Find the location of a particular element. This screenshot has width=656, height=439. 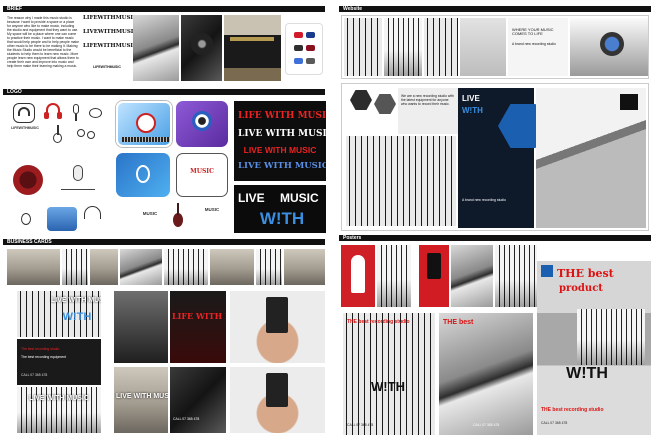

card-front-2-text: LIVE WITH MUSIC is located at coordinates (59, 398).